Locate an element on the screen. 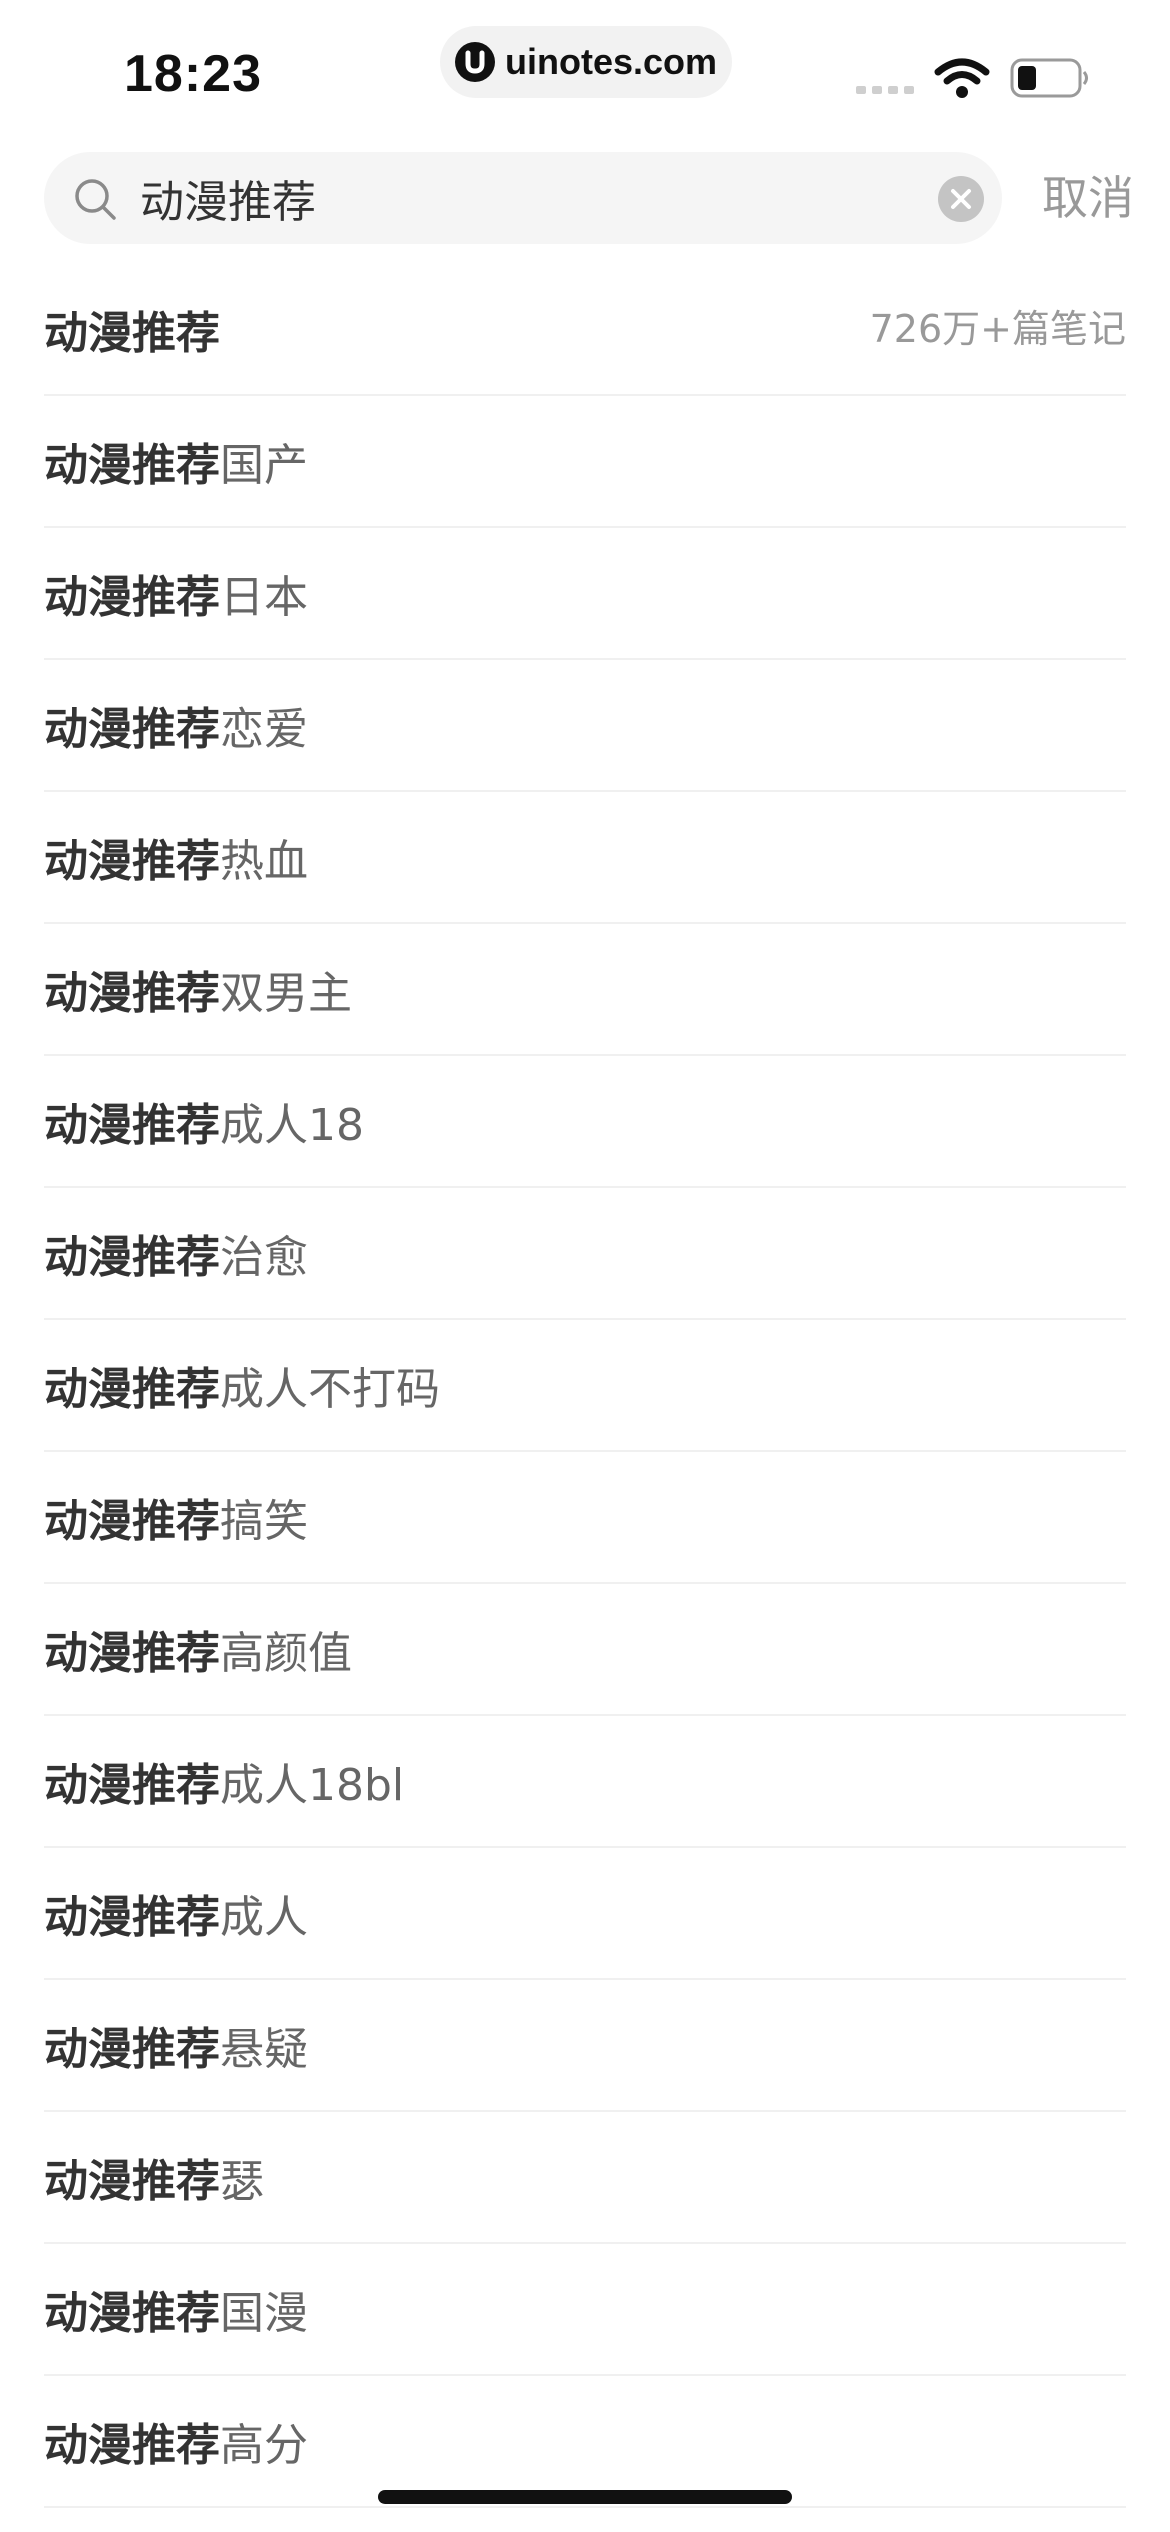 This screenshot has width=1170, height=2532. suggestion-rest: 恋爱 is located at coordinates (264, 729).